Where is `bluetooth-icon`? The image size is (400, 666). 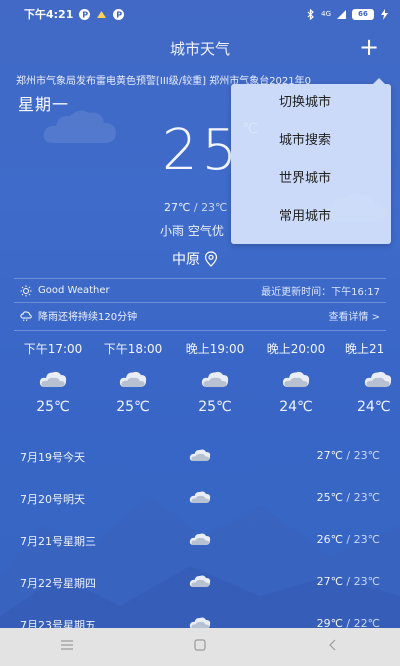 bluetooth-icon is located at coordinates (311, 14).